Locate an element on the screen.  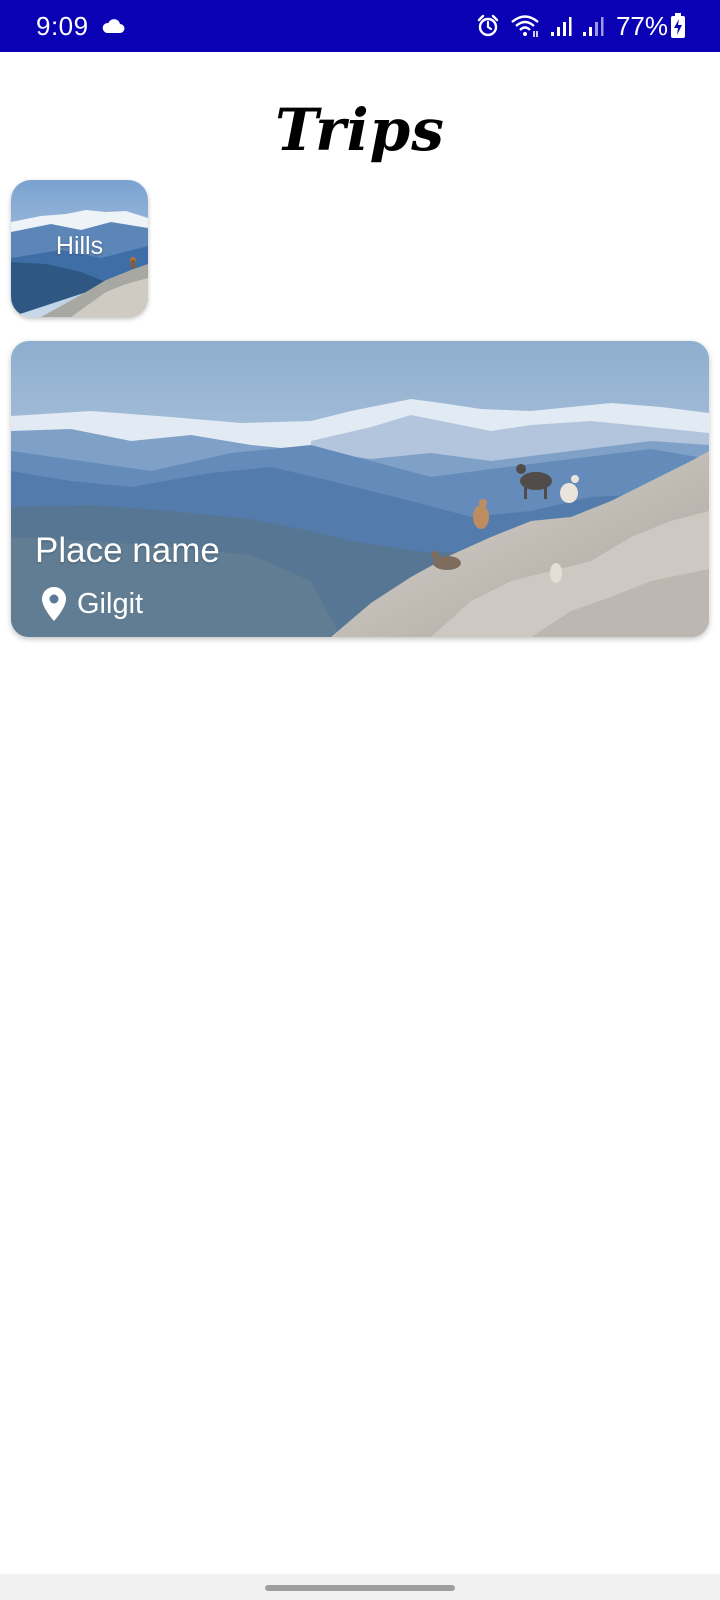
alarm-icon is located at coordinates (488, 25).